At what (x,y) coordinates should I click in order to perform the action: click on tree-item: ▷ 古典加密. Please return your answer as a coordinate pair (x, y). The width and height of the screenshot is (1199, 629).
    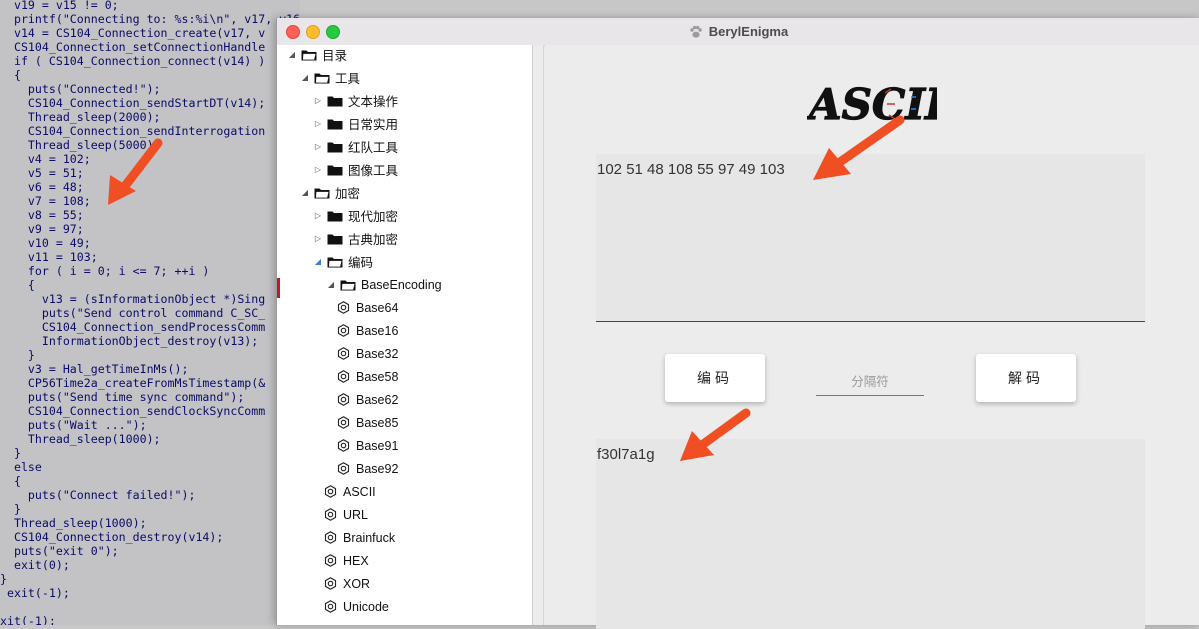
    Looking at the image, I should click on (354, 238).